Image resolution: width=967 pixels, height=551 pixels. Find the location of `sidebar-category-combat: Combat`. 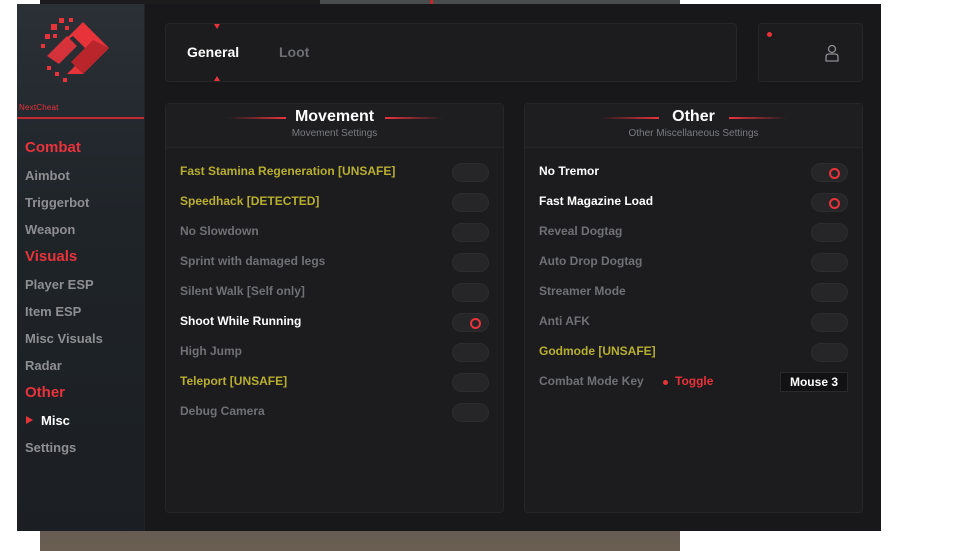

sidebar-category-combat: Combat is located at coordinates (53, 147).